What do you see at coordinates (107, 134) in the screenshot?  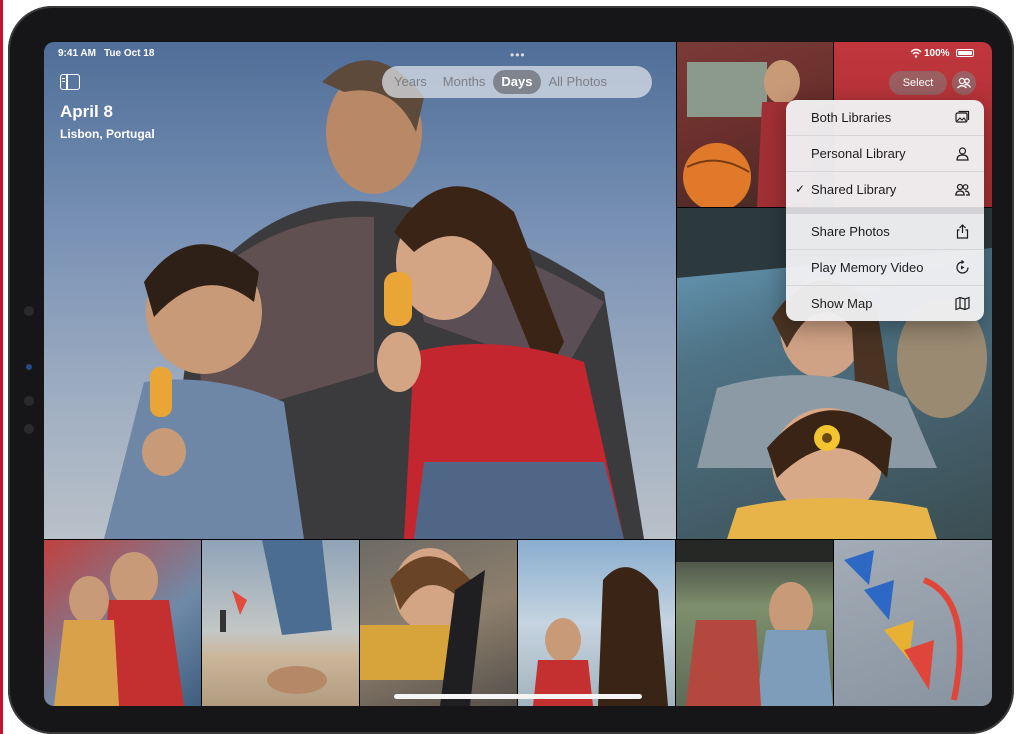 I see `location-label: Lisbon, Portugal` at bounding box center [107, 134].